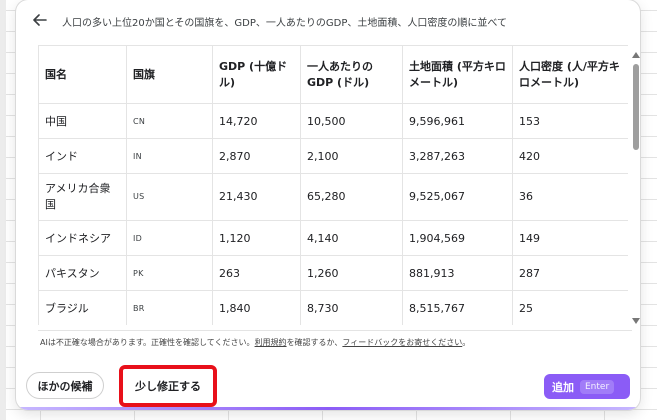 The width and height of the screenshot is (657, 420). I want to click on cell-density: 420, so click(570, 156).